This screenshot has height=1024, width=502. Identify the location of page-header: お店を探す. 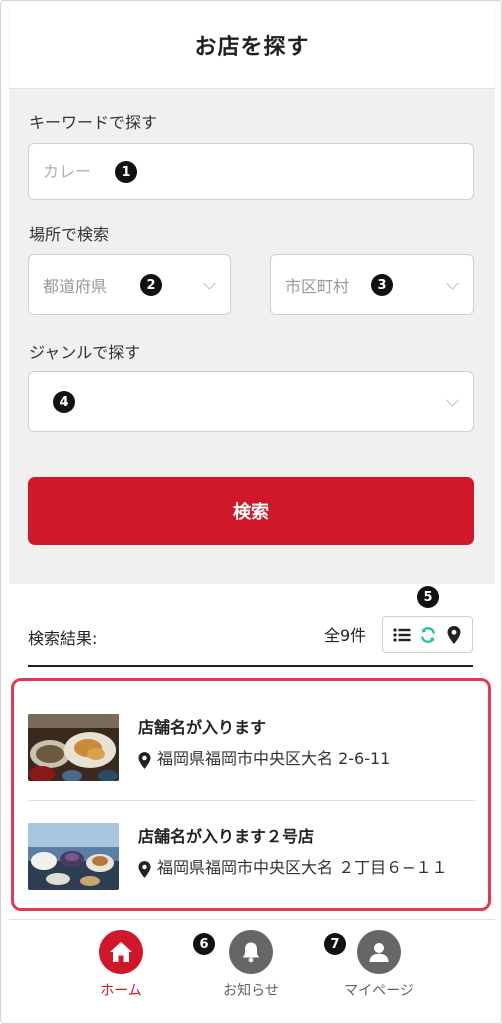
(252, 45).